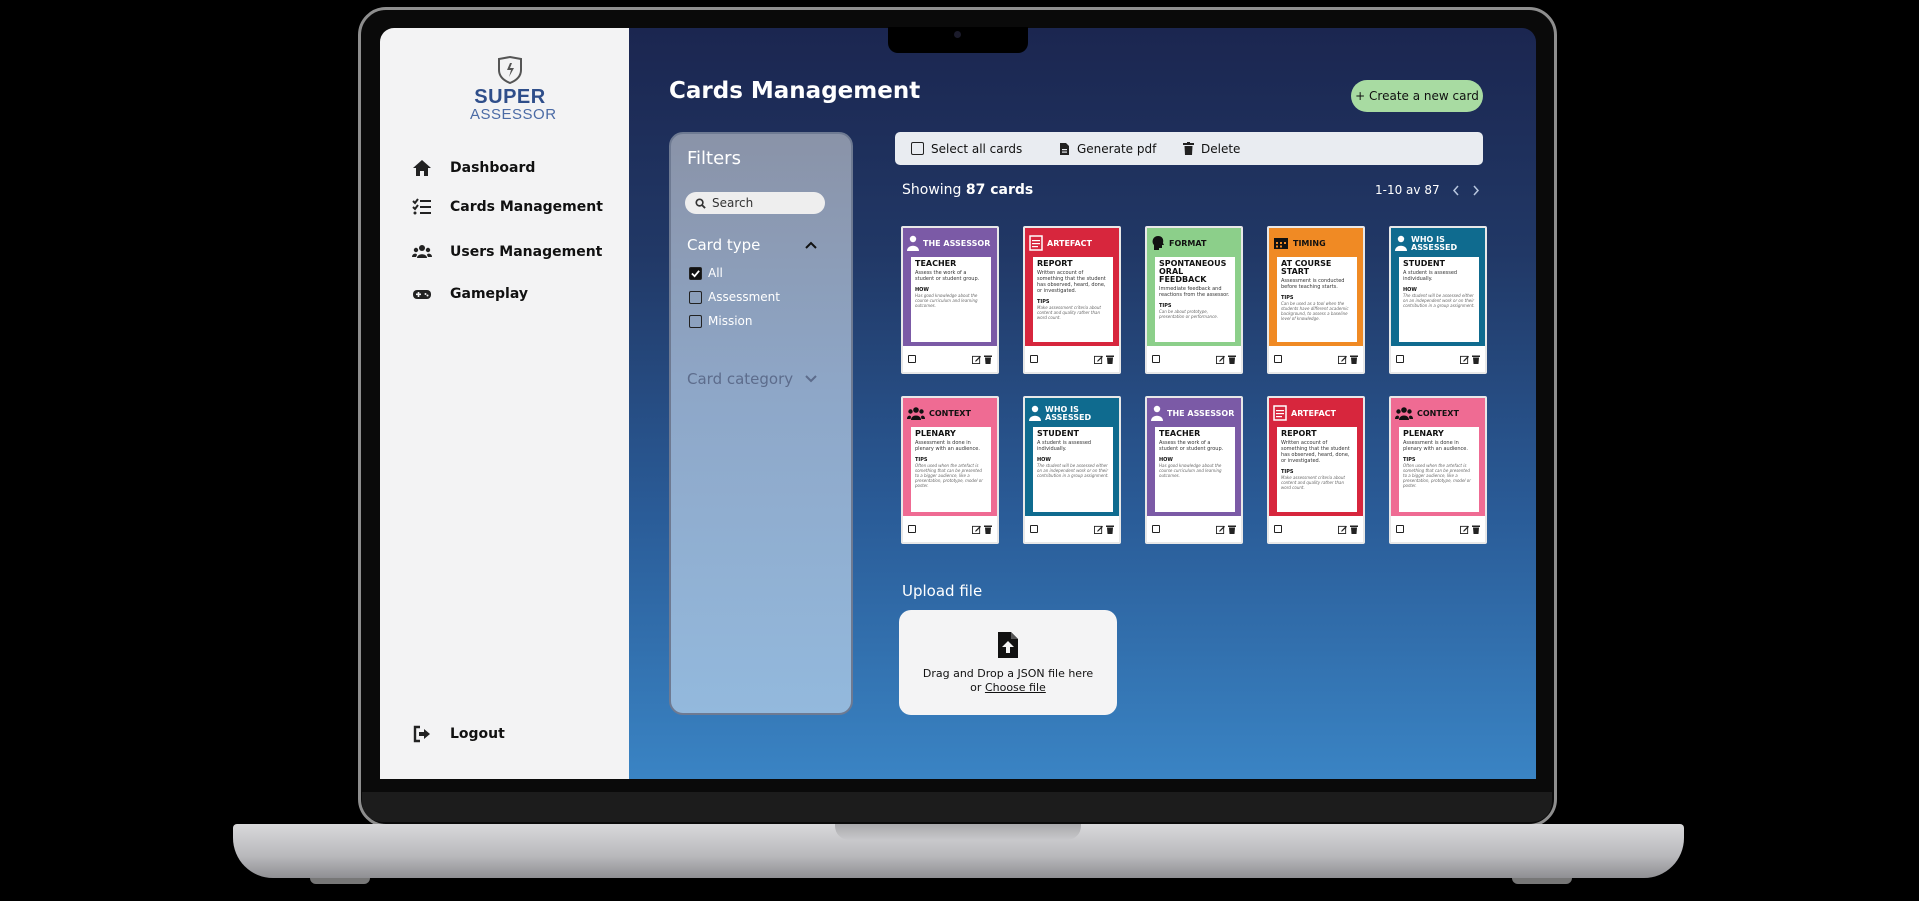  What do you see at coordinates (950, 414) in the screenshot?
I see `card-header: CONTEXT` at bounding box center [950, 414].